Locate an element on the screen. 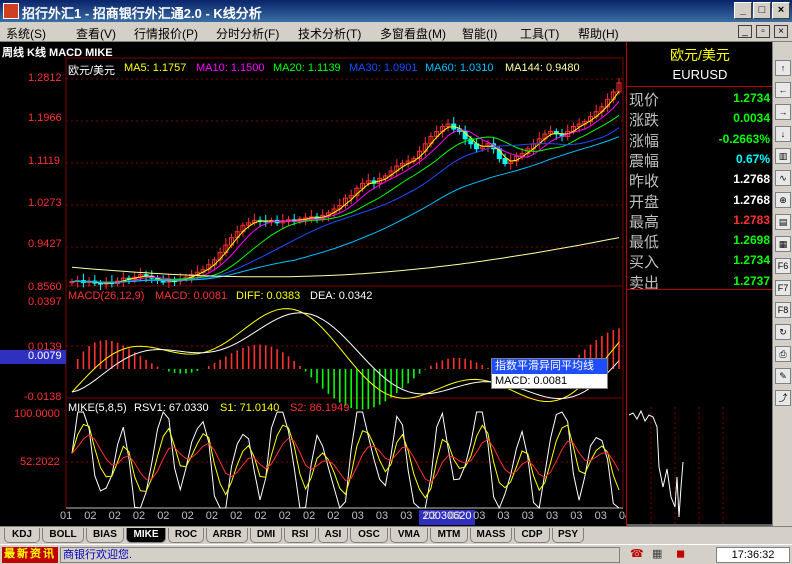 This screenshot has width=792, height=564. menu-quotes: 行情报价(P) is located at coordinates (166, 33).